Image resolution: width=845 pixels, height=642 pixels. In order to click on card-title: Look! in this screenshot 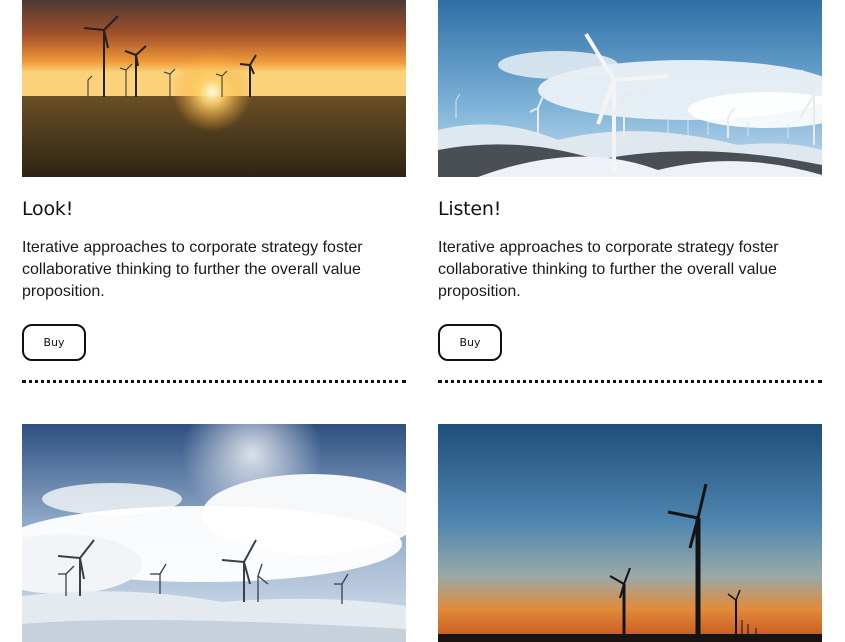, I will do `click(48, 209)`.